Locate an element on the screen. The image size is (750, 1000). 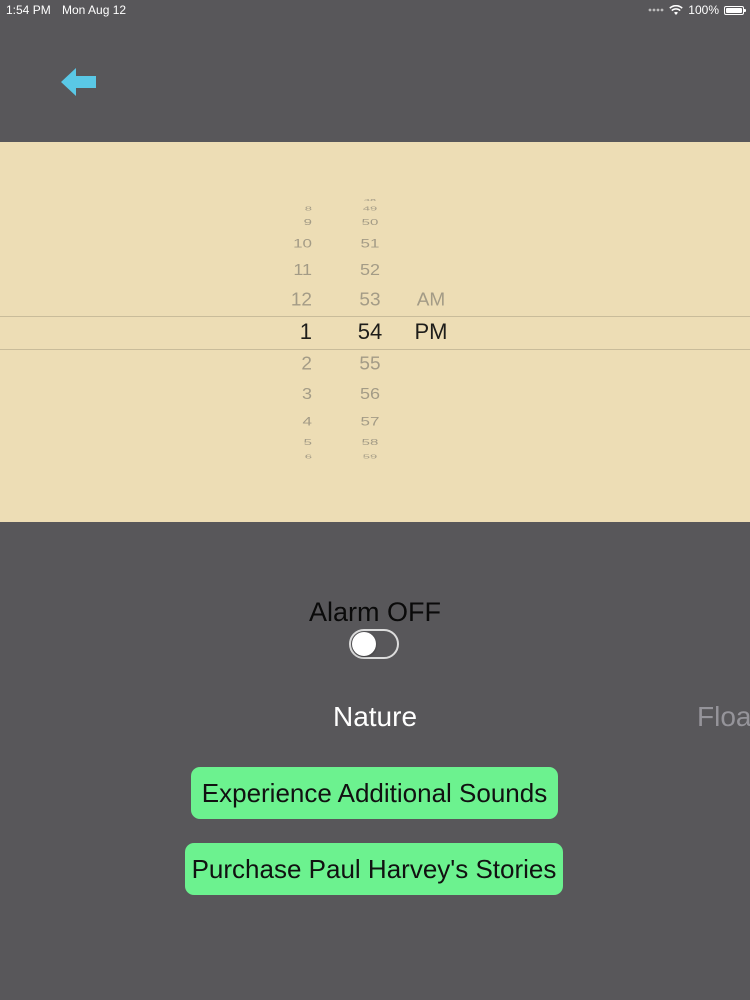
status-time: 1:54 PM is located at coordinates (28, 10).